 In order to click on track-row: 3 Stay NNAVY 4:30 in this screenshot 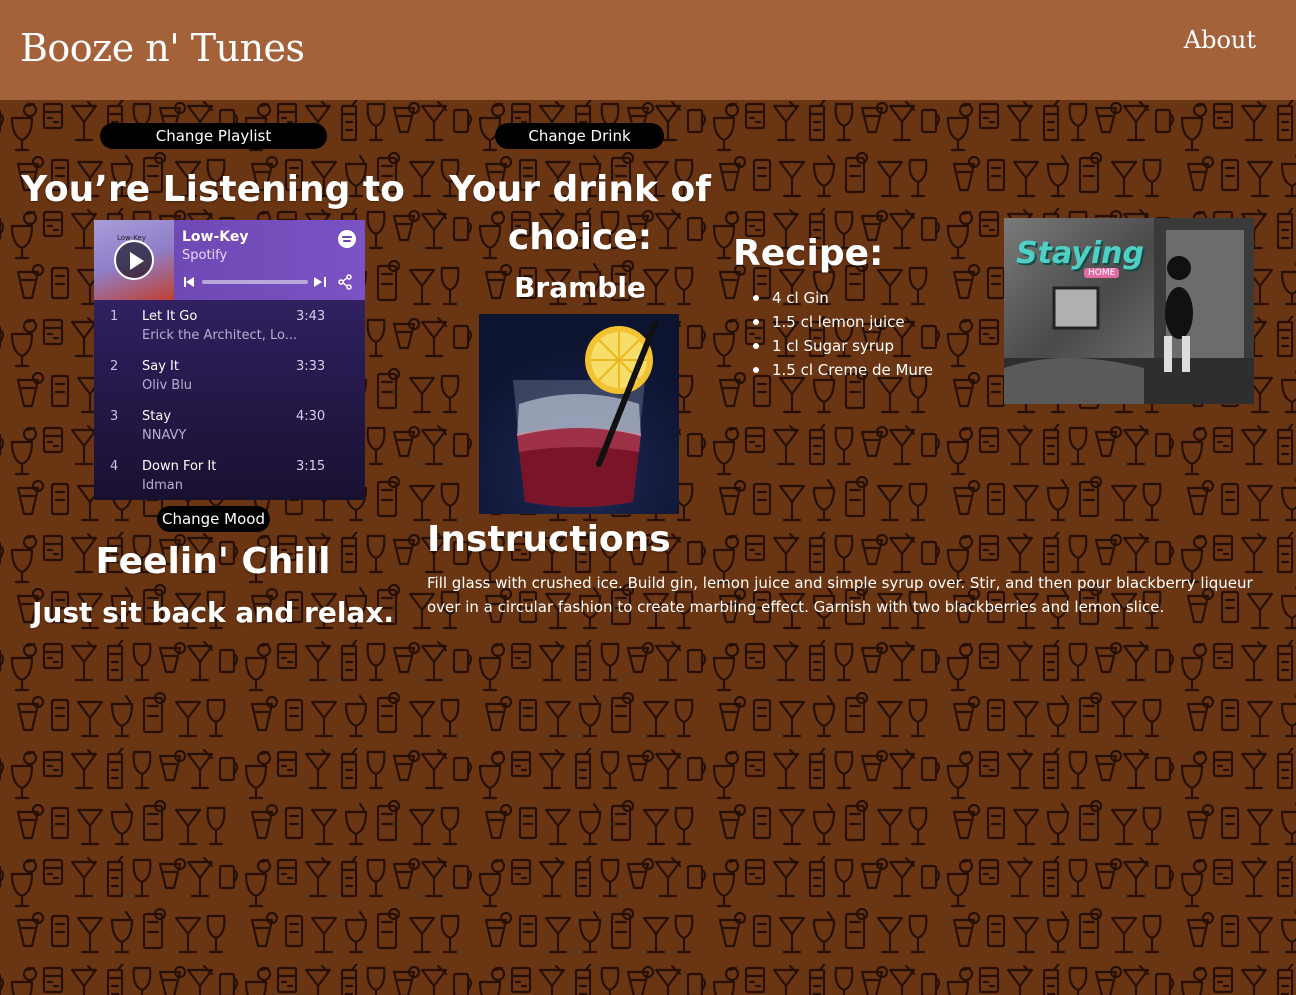, I will do `click(229, 428)`.